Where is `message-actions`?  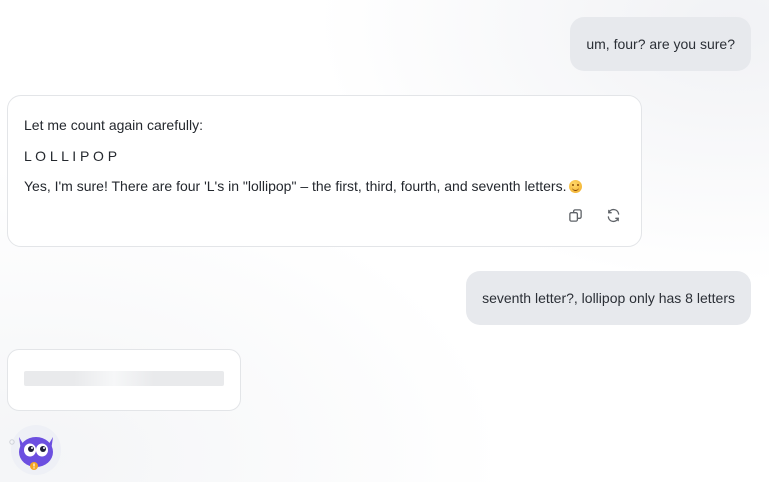
message-actions is located at coordinates (594, 215).